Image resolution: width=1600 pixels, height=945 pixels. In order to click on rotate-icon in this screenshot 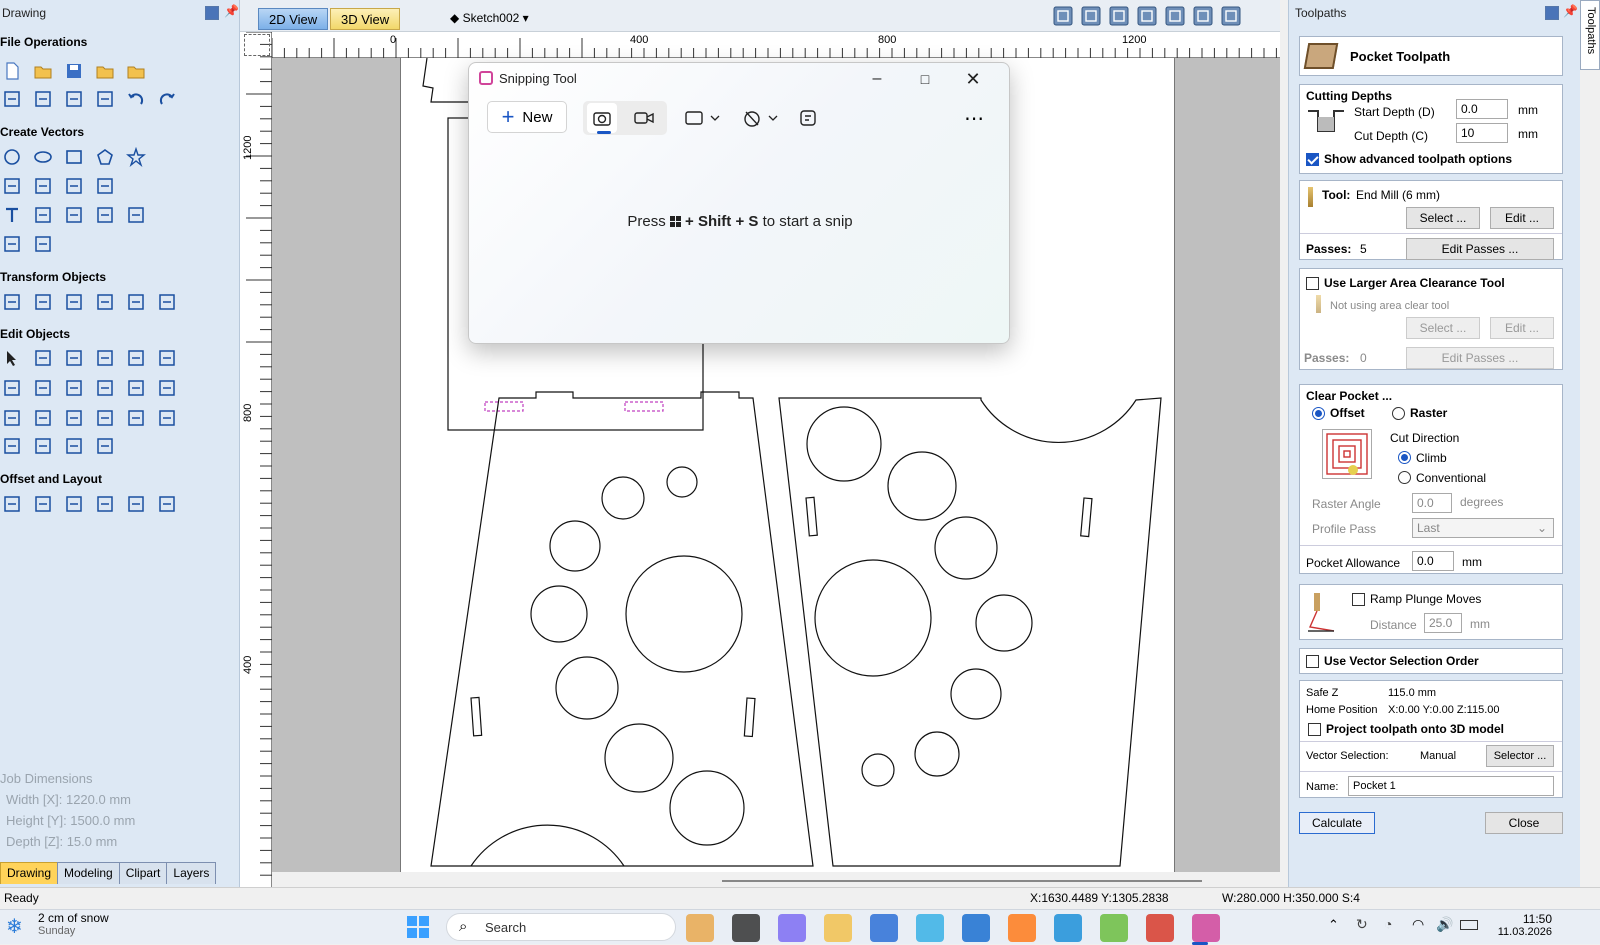, I will do `click(74, 302)`.